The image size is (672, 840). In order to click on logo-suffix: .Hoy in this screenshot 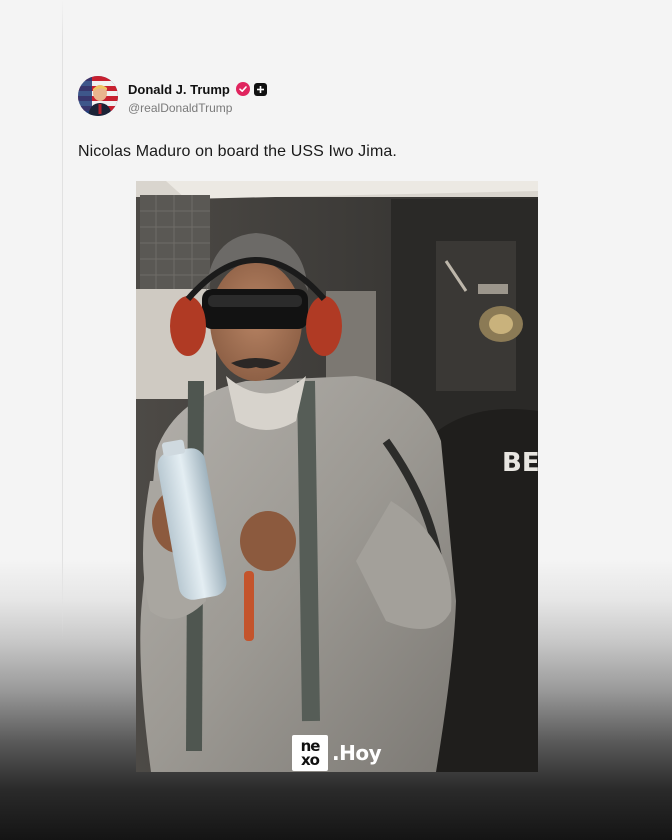, I will do `click(357, 753)`.